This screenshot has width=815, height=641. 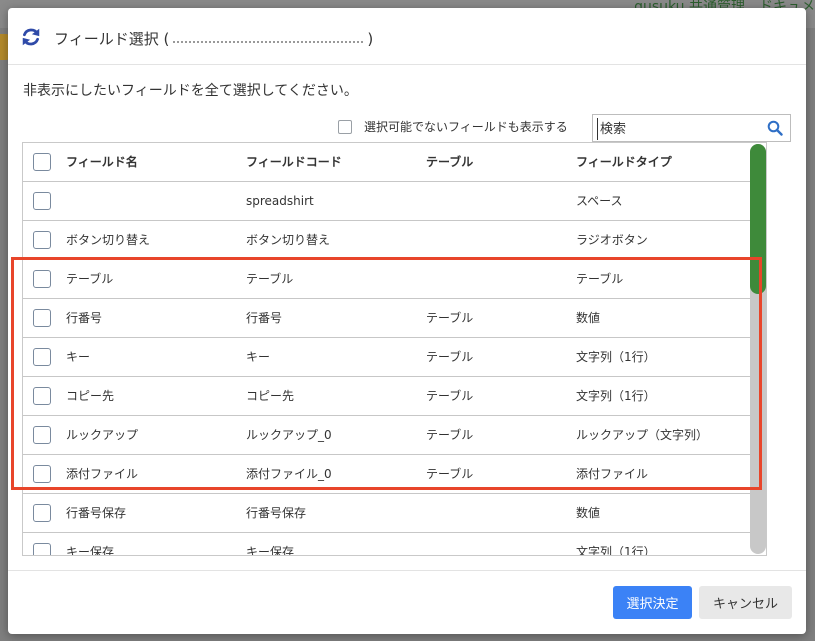 I want to click on field-name: 行番号, so click(x=84, y=318).